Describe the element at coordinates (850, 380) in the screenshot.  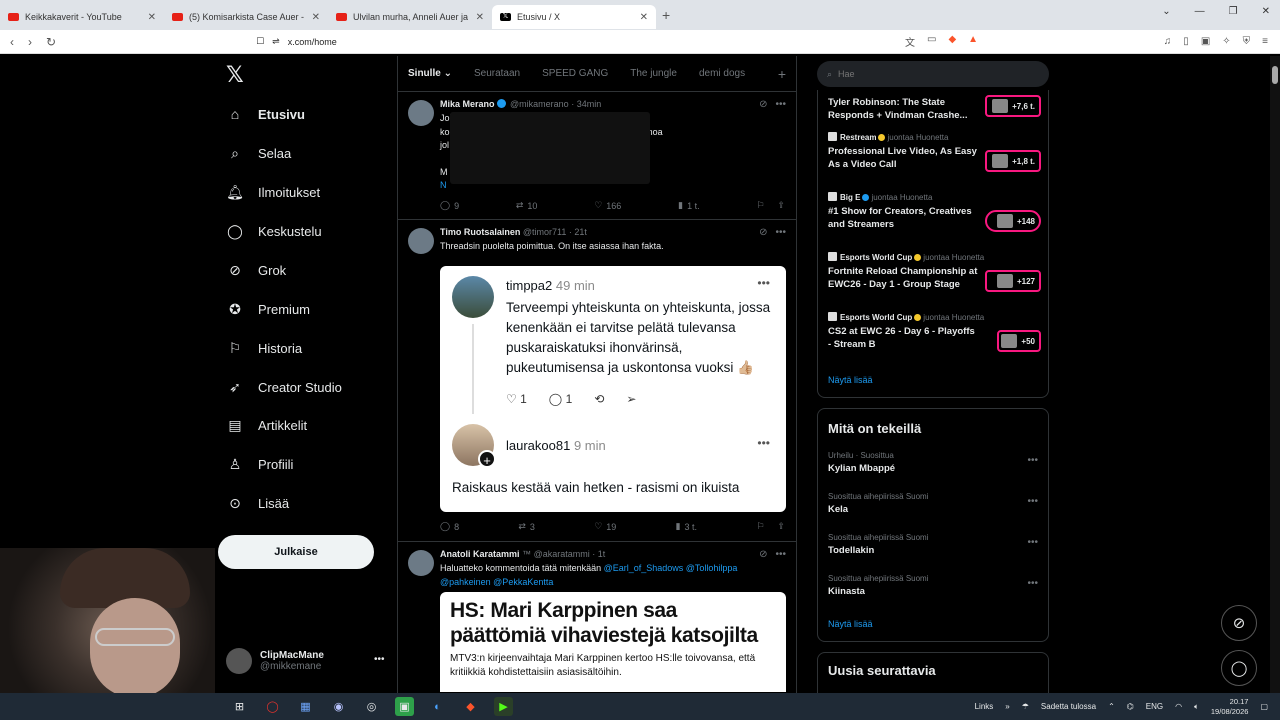
I see `show-more-link: Näytä lisää` at that location.